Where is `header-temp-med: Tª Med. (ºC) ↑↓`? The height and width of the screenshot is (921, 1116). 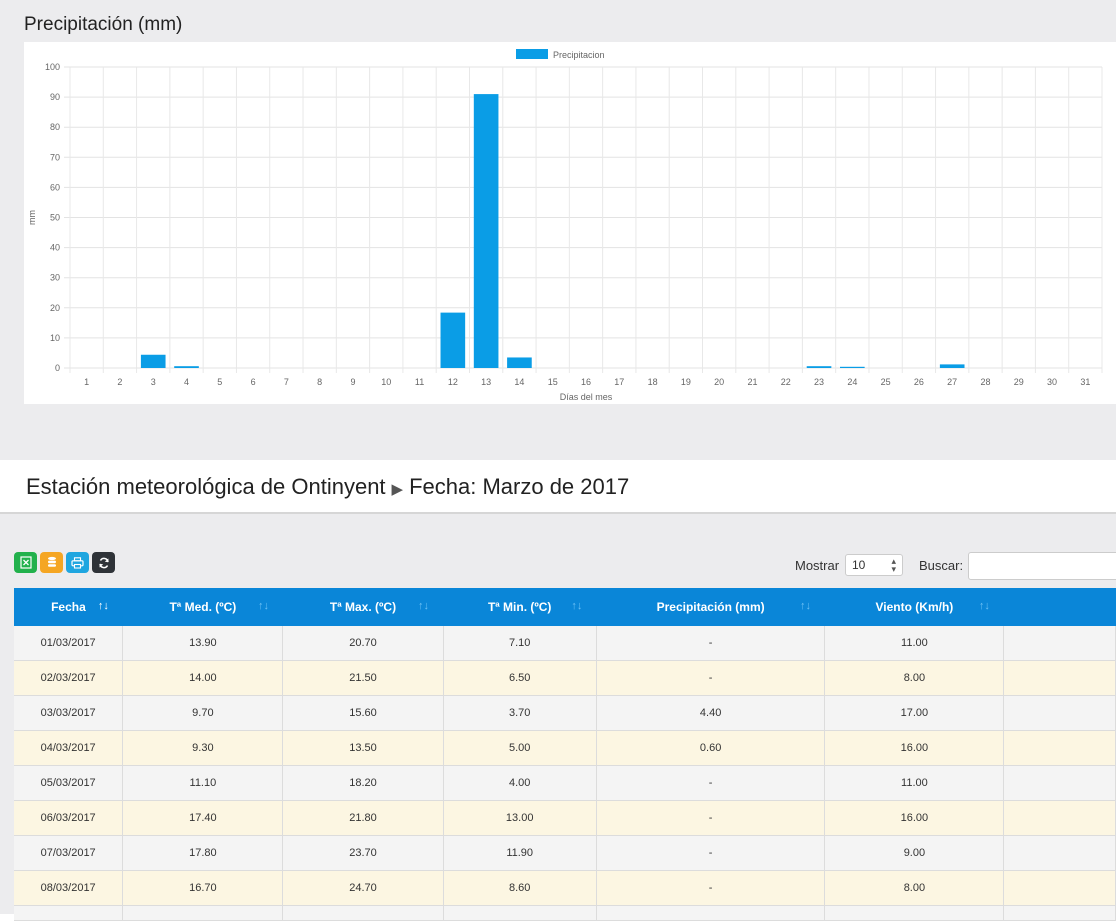
header-temp-med: Tª Med. (ºC) ↑↓ is located at coordinates (202, 607).